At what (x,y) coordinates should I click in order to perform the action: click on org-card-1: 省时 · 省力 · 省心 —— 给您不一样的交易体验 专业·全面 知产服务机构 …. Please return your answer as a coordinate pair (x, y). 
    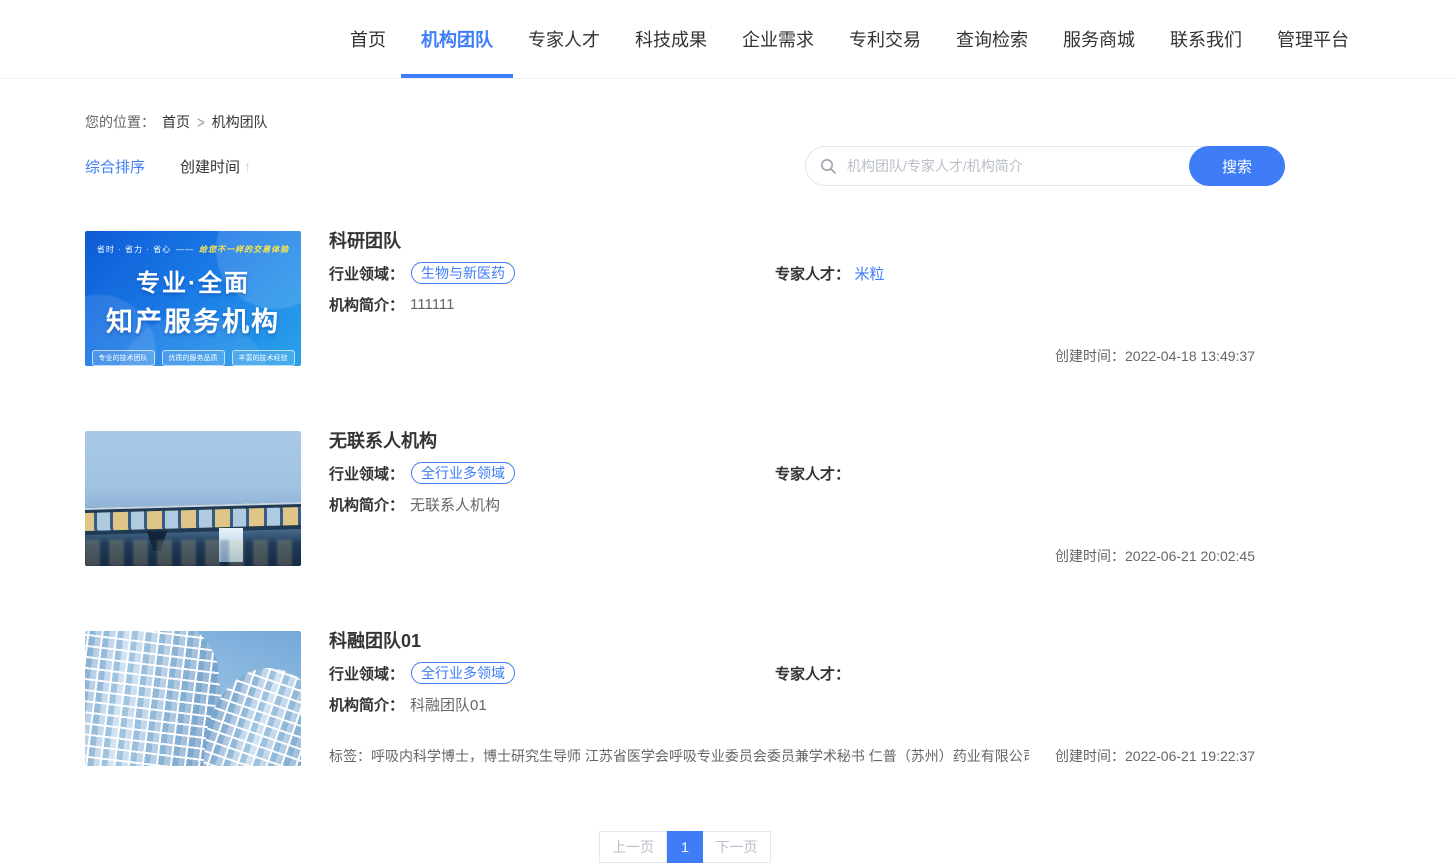
    Looking at the image, I should click on (685, 298).